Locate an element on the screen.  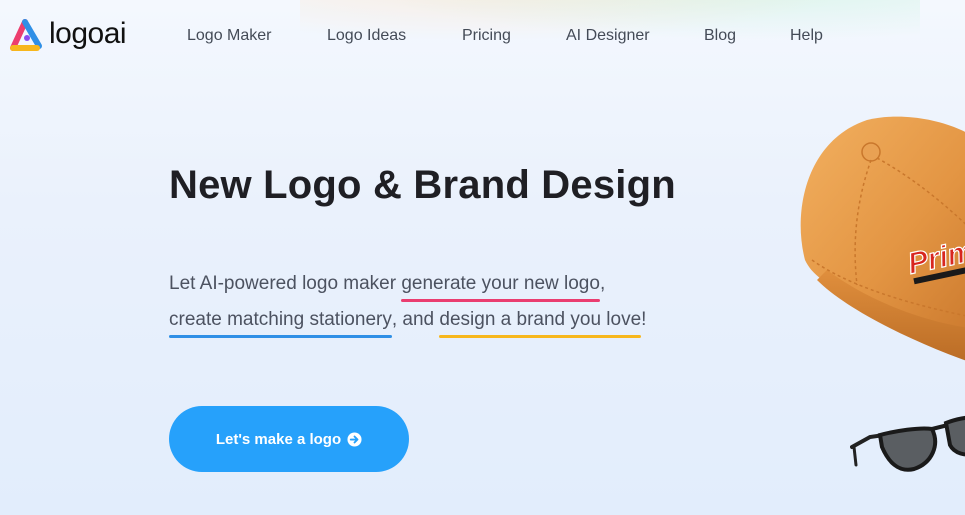
nav-pricing: Pricing is located at coordinates (486, 36).